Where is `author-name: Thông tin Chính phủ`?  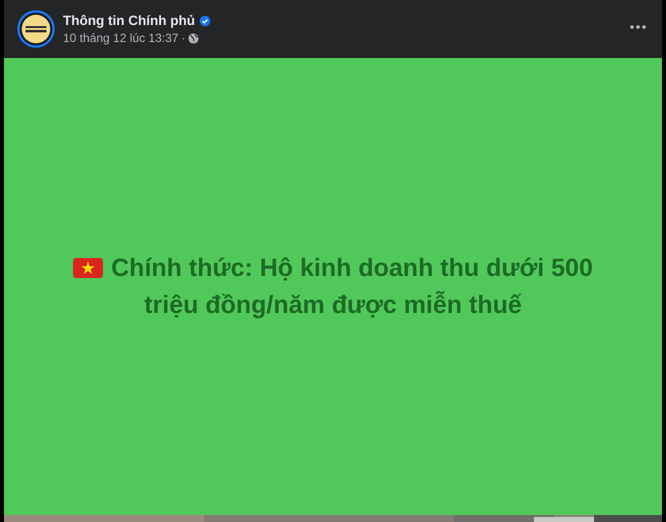 author-name: Thông tin Chính phủ is located at coordinates (129, 20).